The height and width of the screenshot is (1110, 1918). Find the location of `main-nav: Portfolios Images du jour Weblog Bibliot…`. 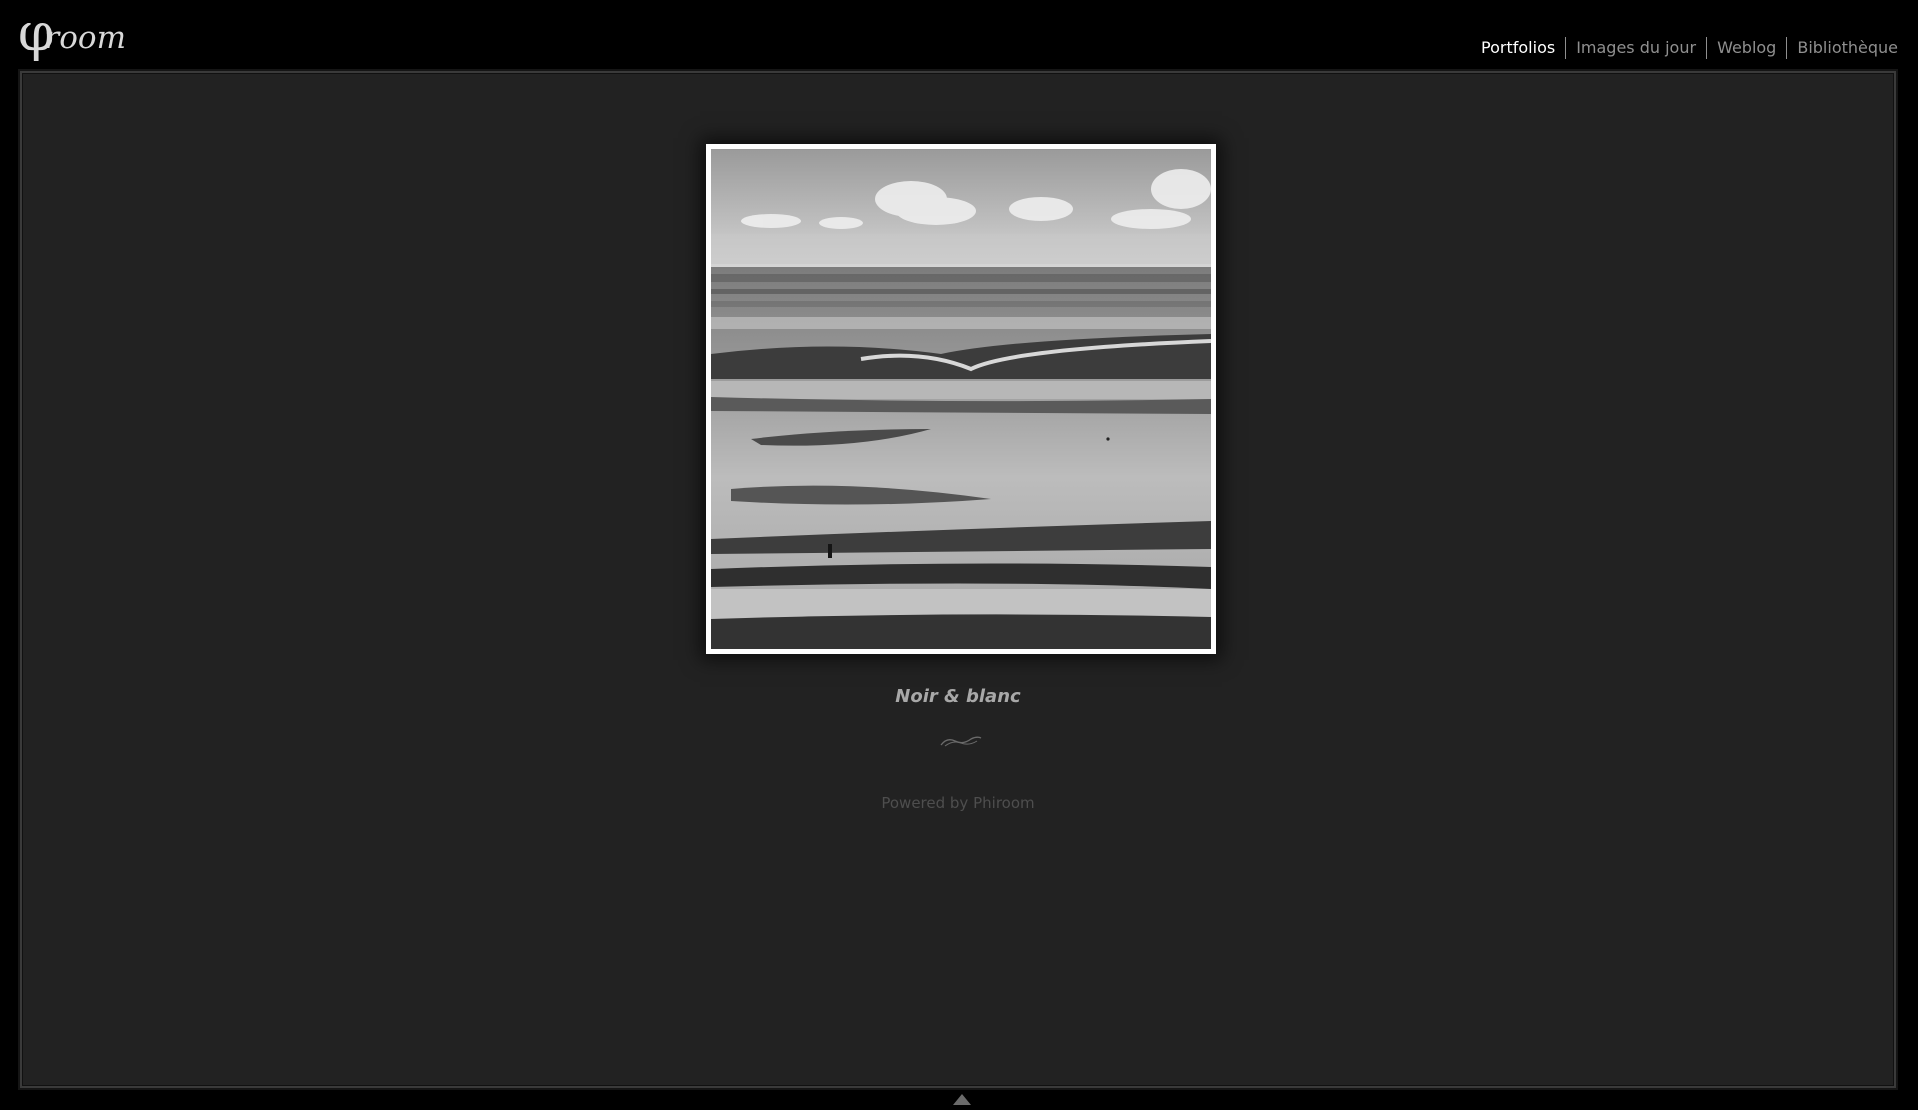

main-nav: Portfolios Images du jour Weblog Bibliot… is located at coordinates (1684, 48).